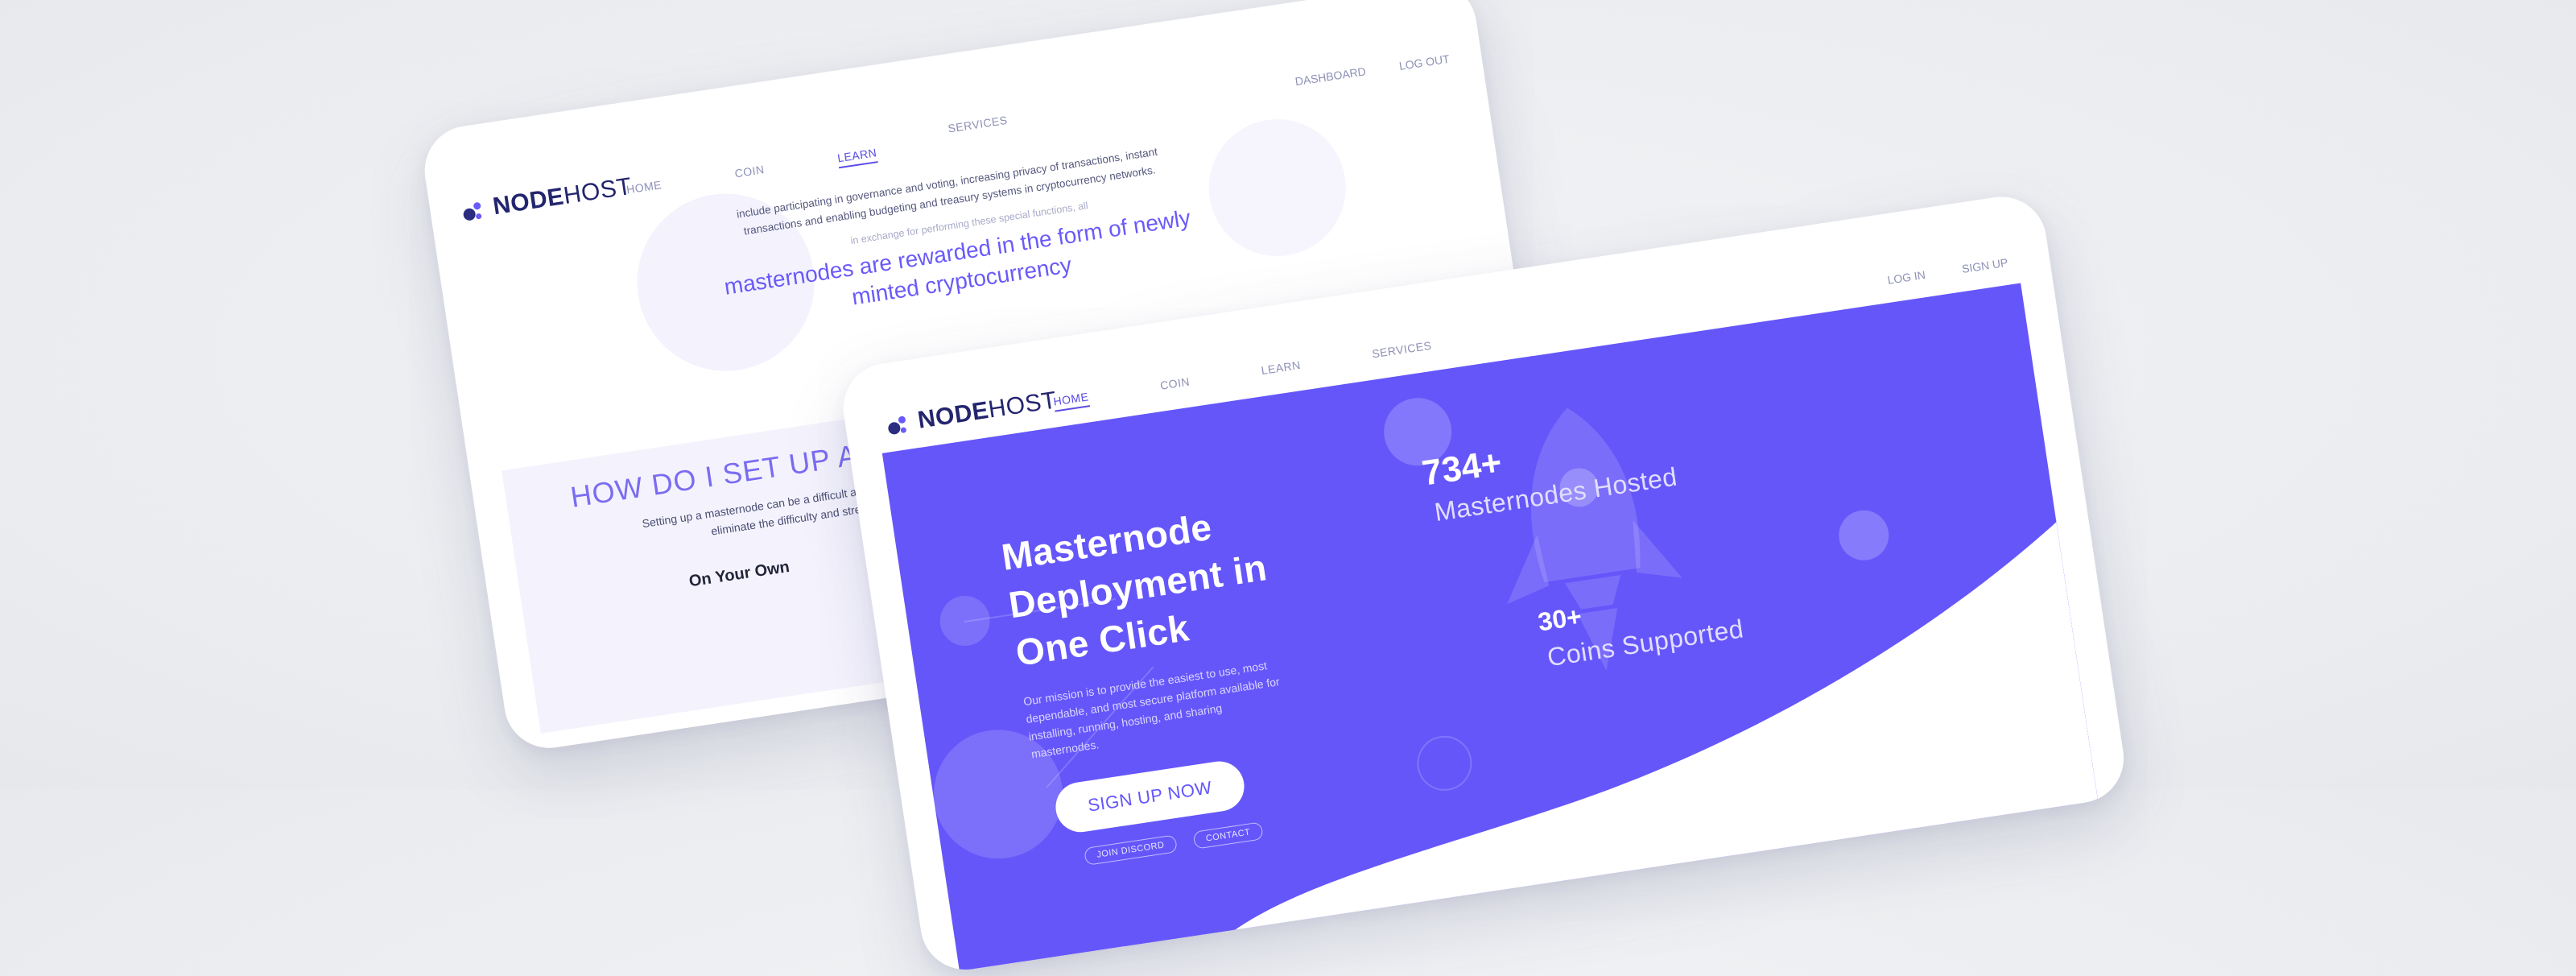 This screenshot has width=2576, height=976. Describe the element at coordinates (1424, 62) in the screenshot. I see `logout-link: LOG OUT` at that location.